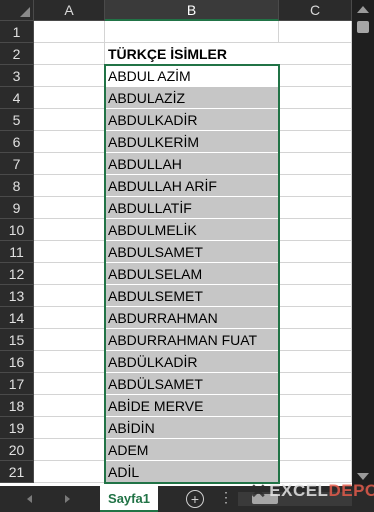 The image size is (374, 512). I want to click on row-header: 2, so click(17, 54).